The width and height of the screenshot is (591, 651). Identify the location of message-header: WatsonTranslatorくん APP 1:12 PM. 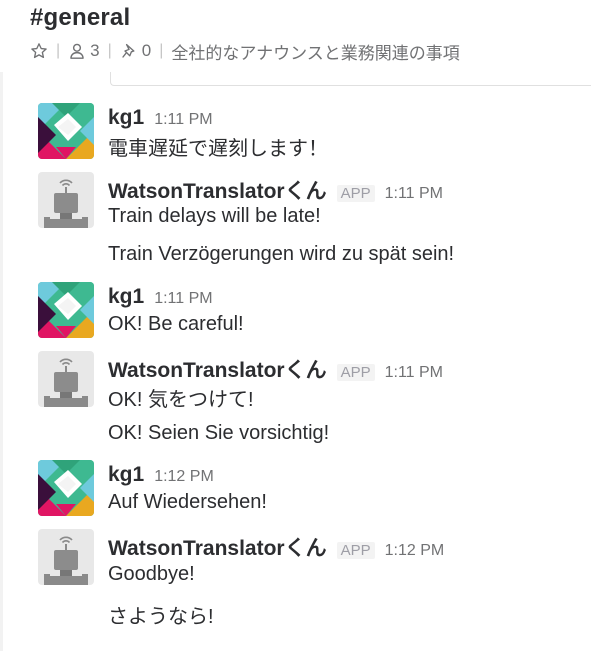
(276, 547).